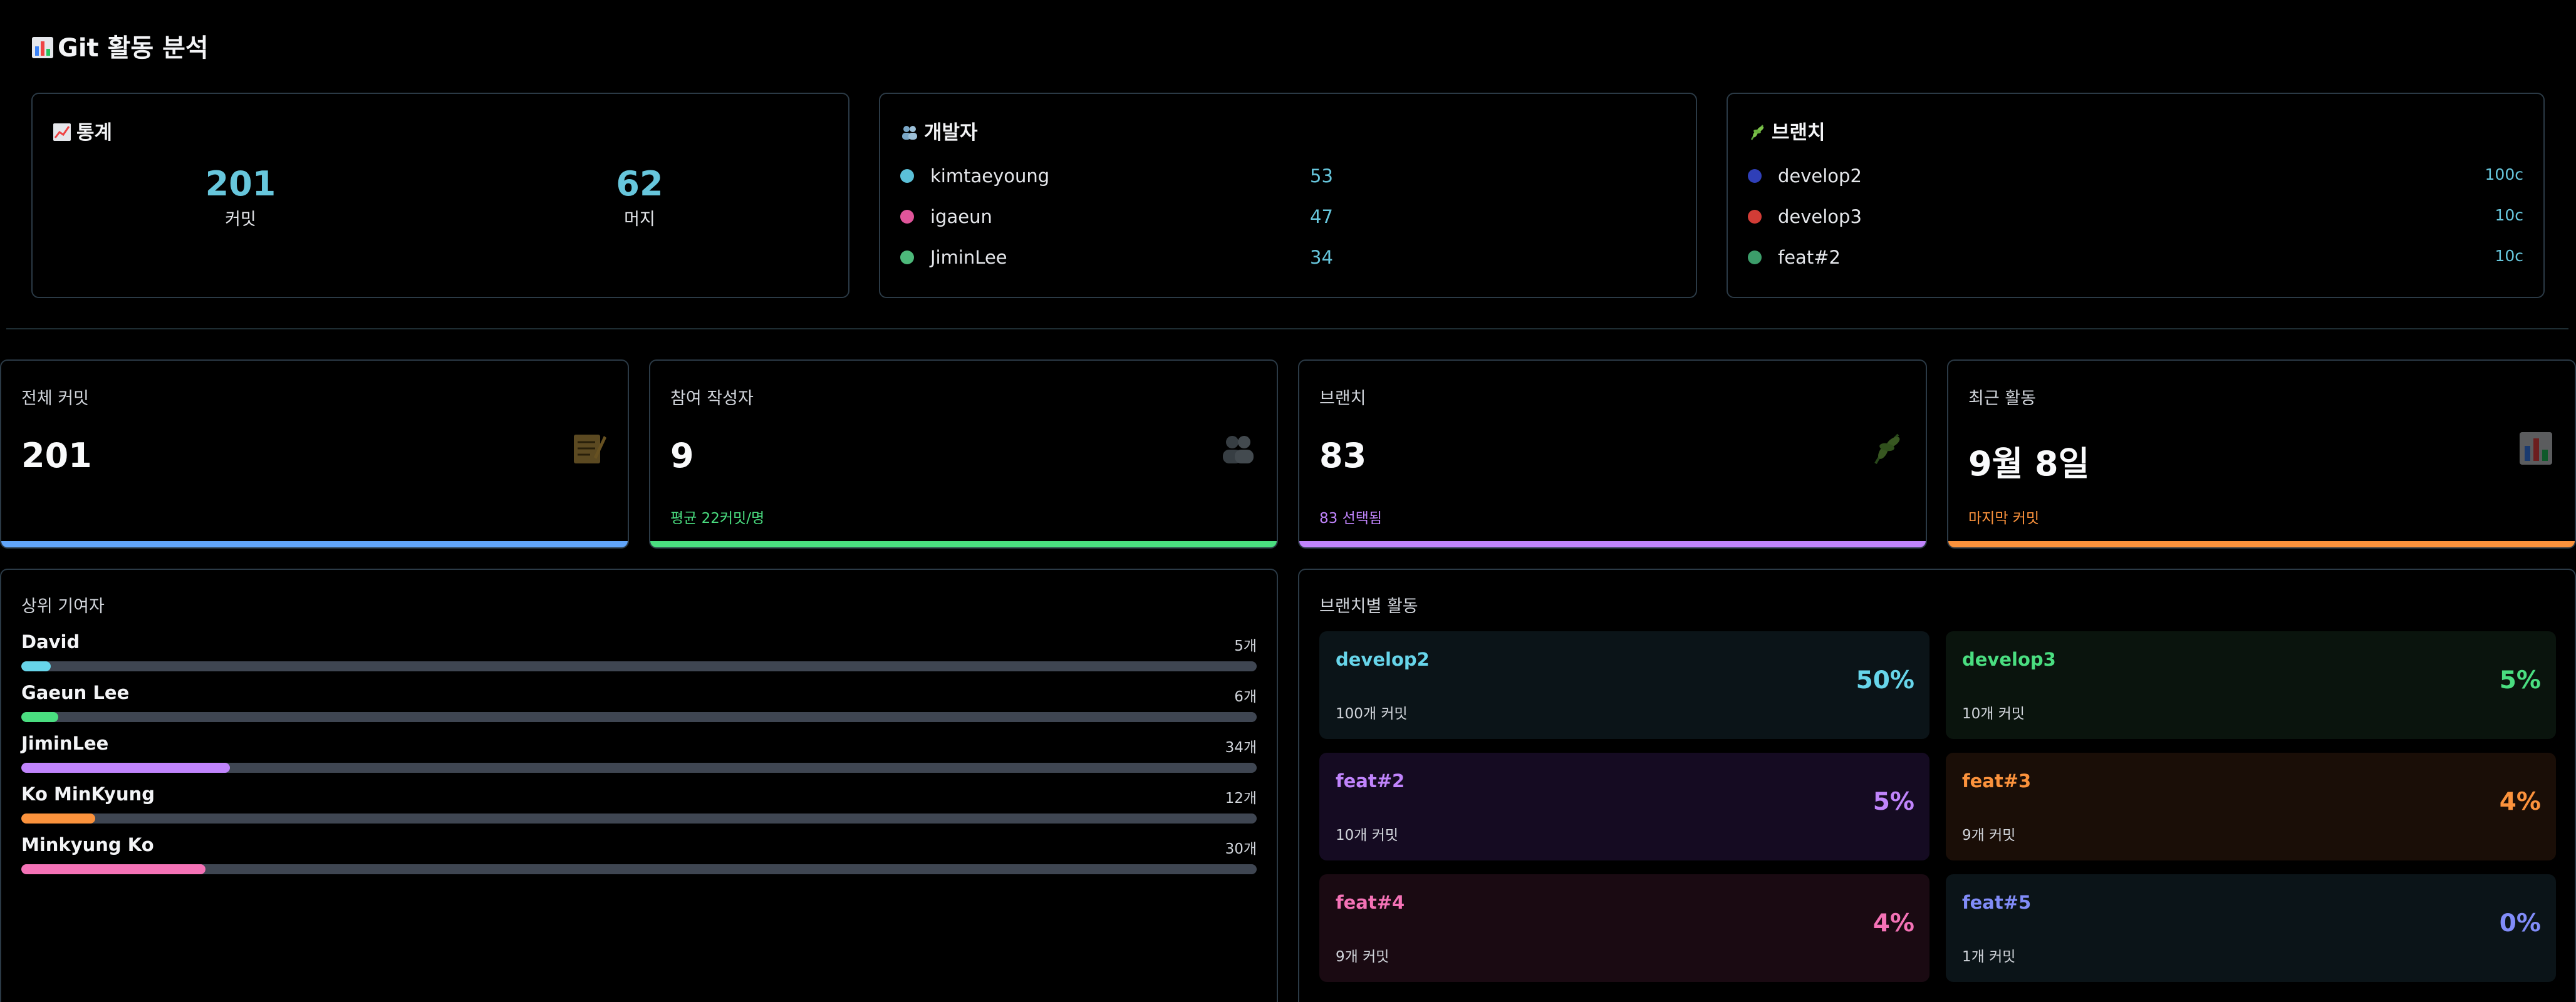  Describe the element at coordinates (56, 455) in the screenshot. I see `metric-value: 201` at that location.